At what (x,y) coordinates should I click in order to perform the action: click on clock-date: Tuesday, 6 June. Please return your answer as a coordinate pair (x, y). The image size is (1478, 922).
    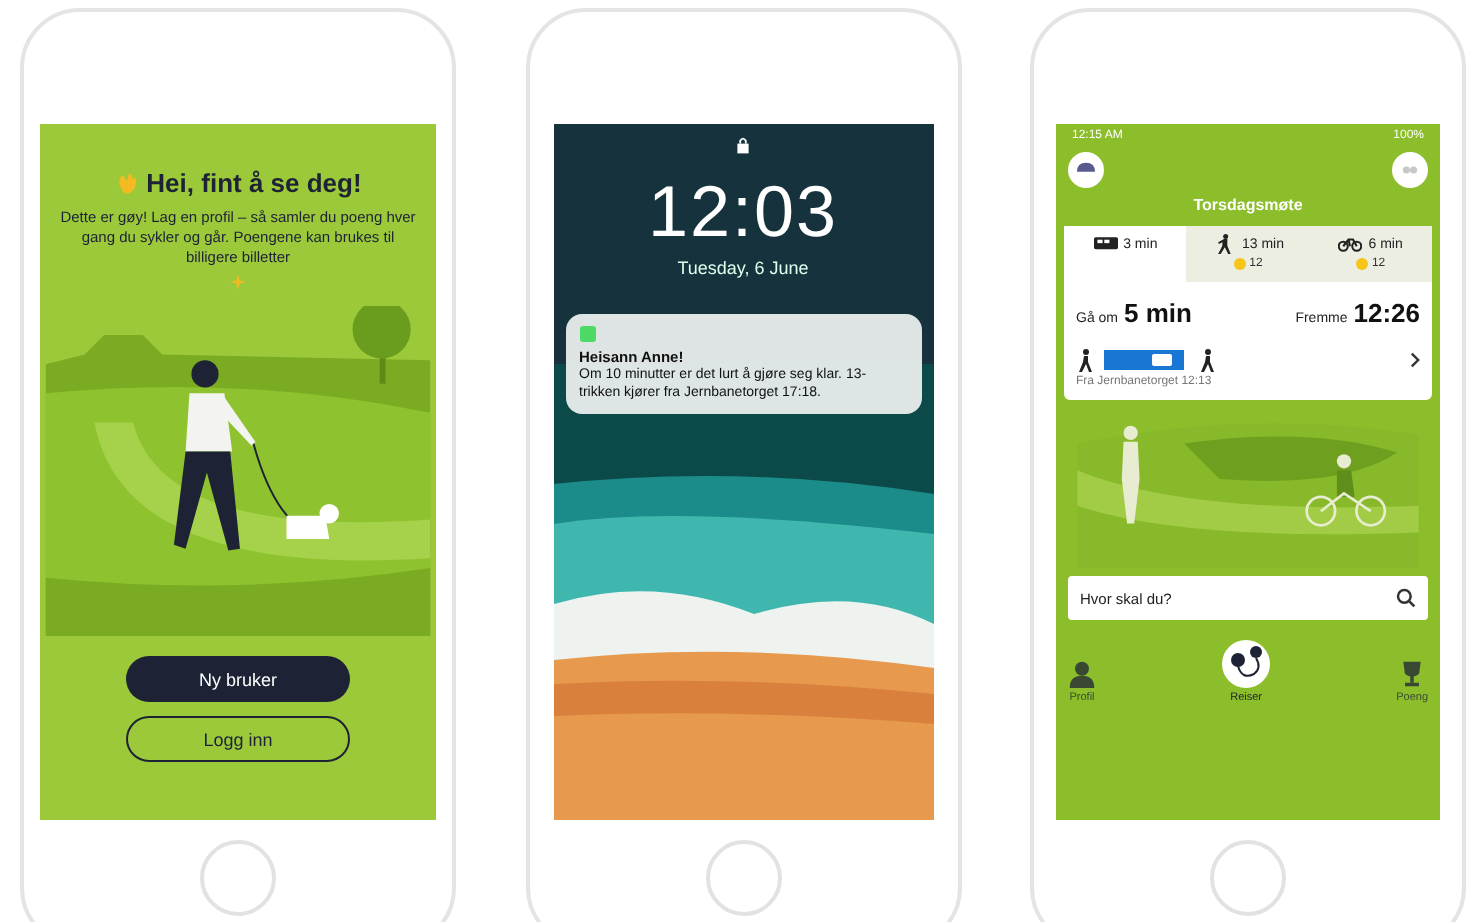
    Looking at the image, I should click on (743, 268).